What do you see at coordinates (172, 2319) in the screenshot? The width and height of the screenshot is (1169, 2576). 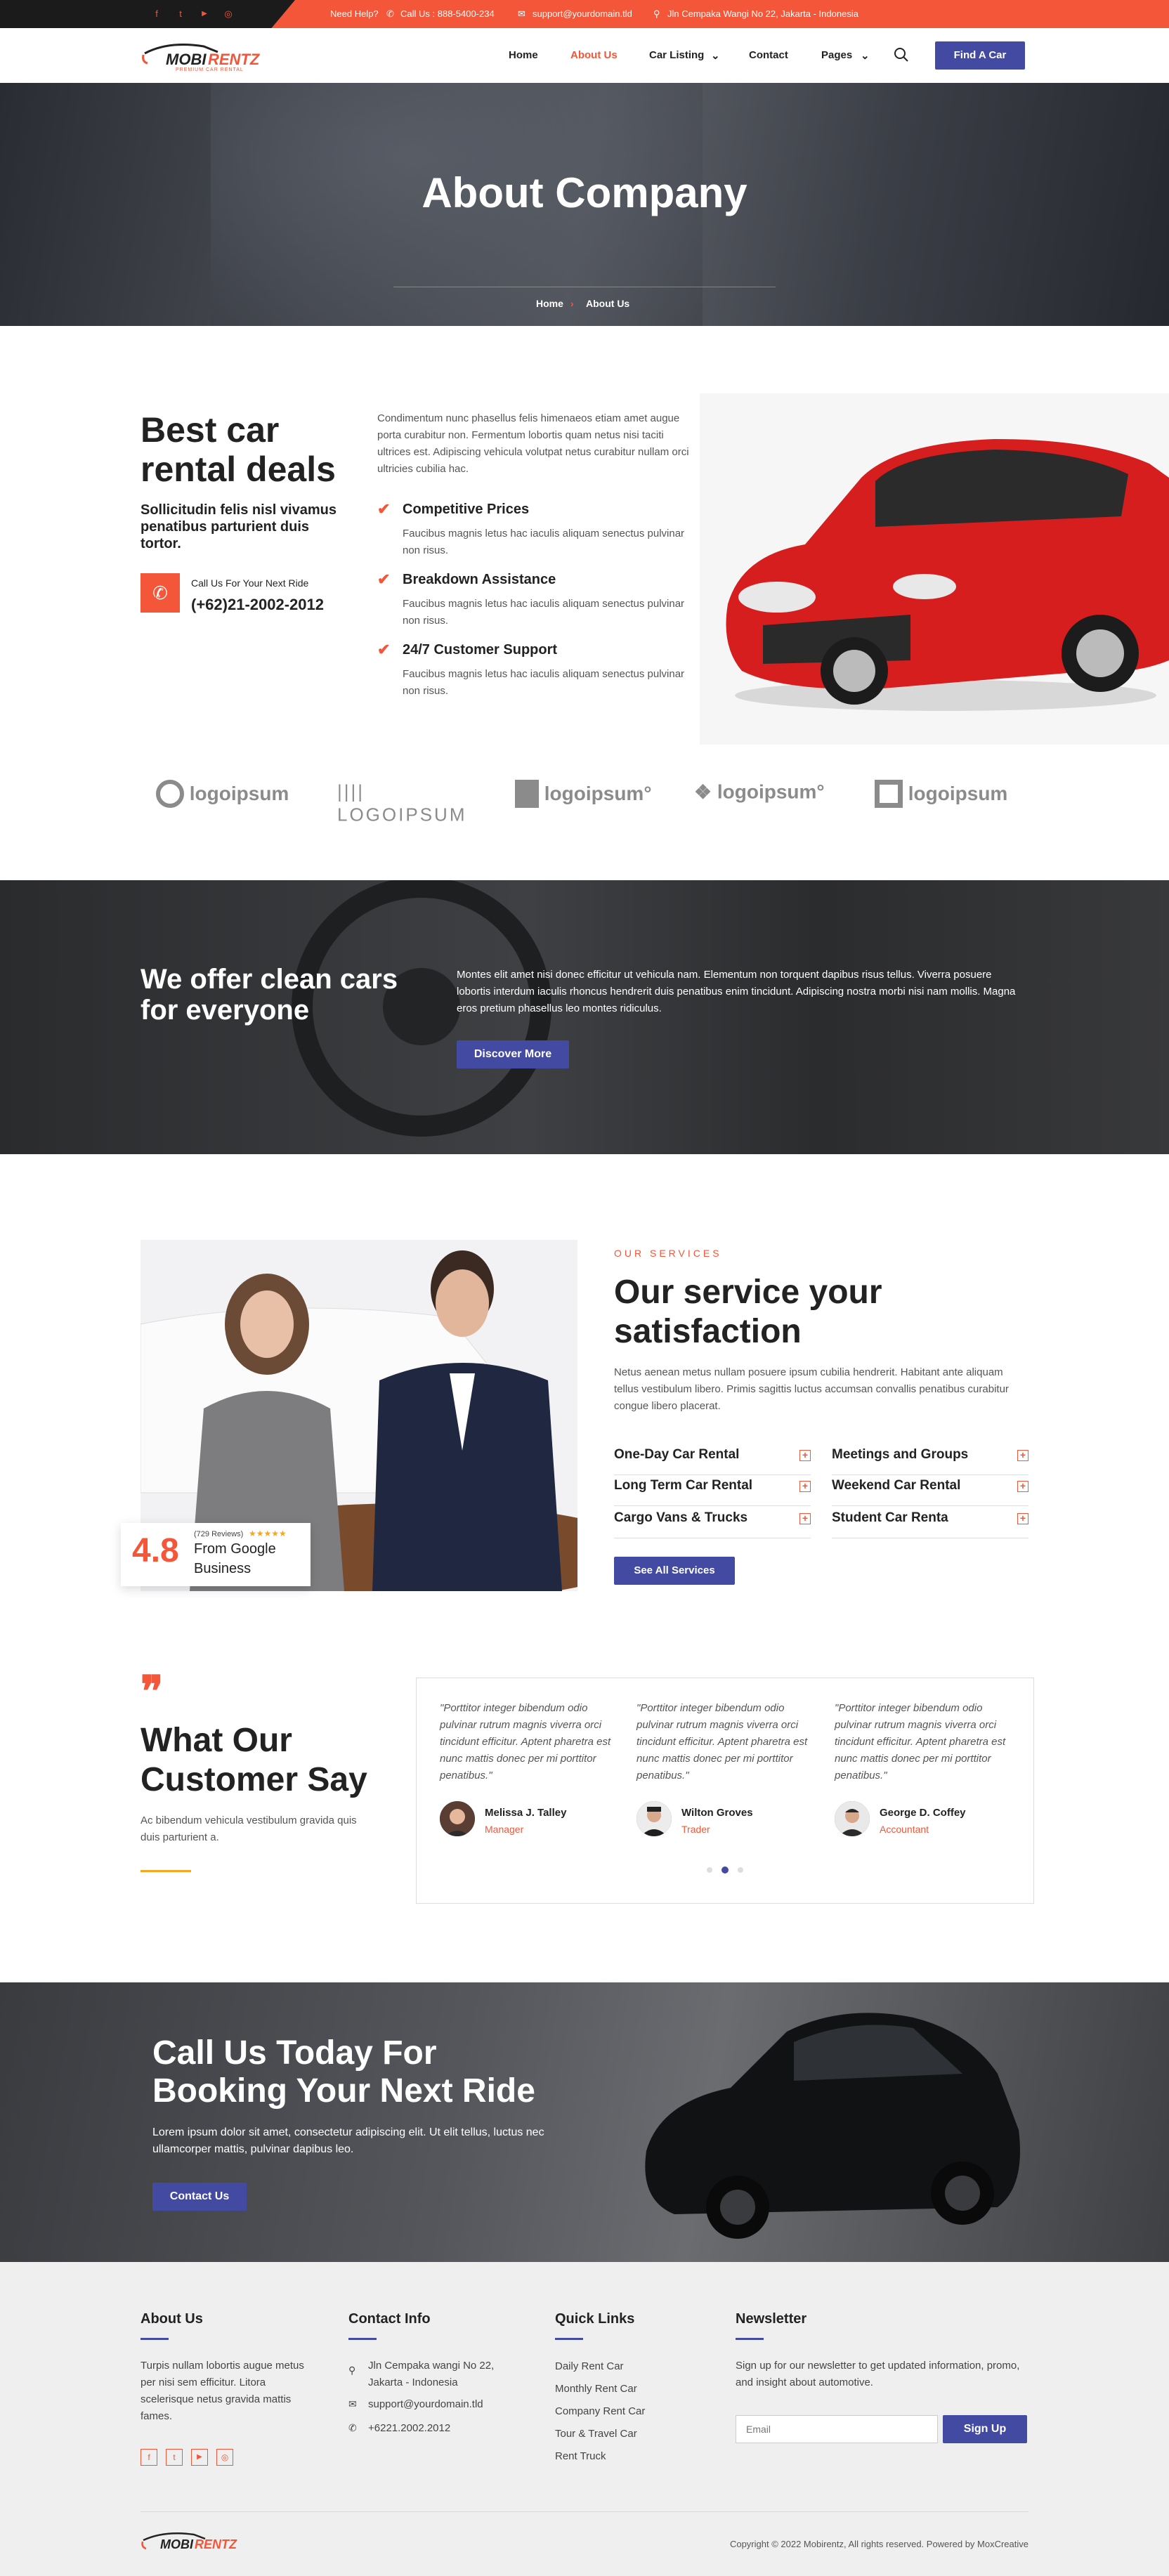 I see `footer-about-title: About Us` at bounding box center [172, 2319].